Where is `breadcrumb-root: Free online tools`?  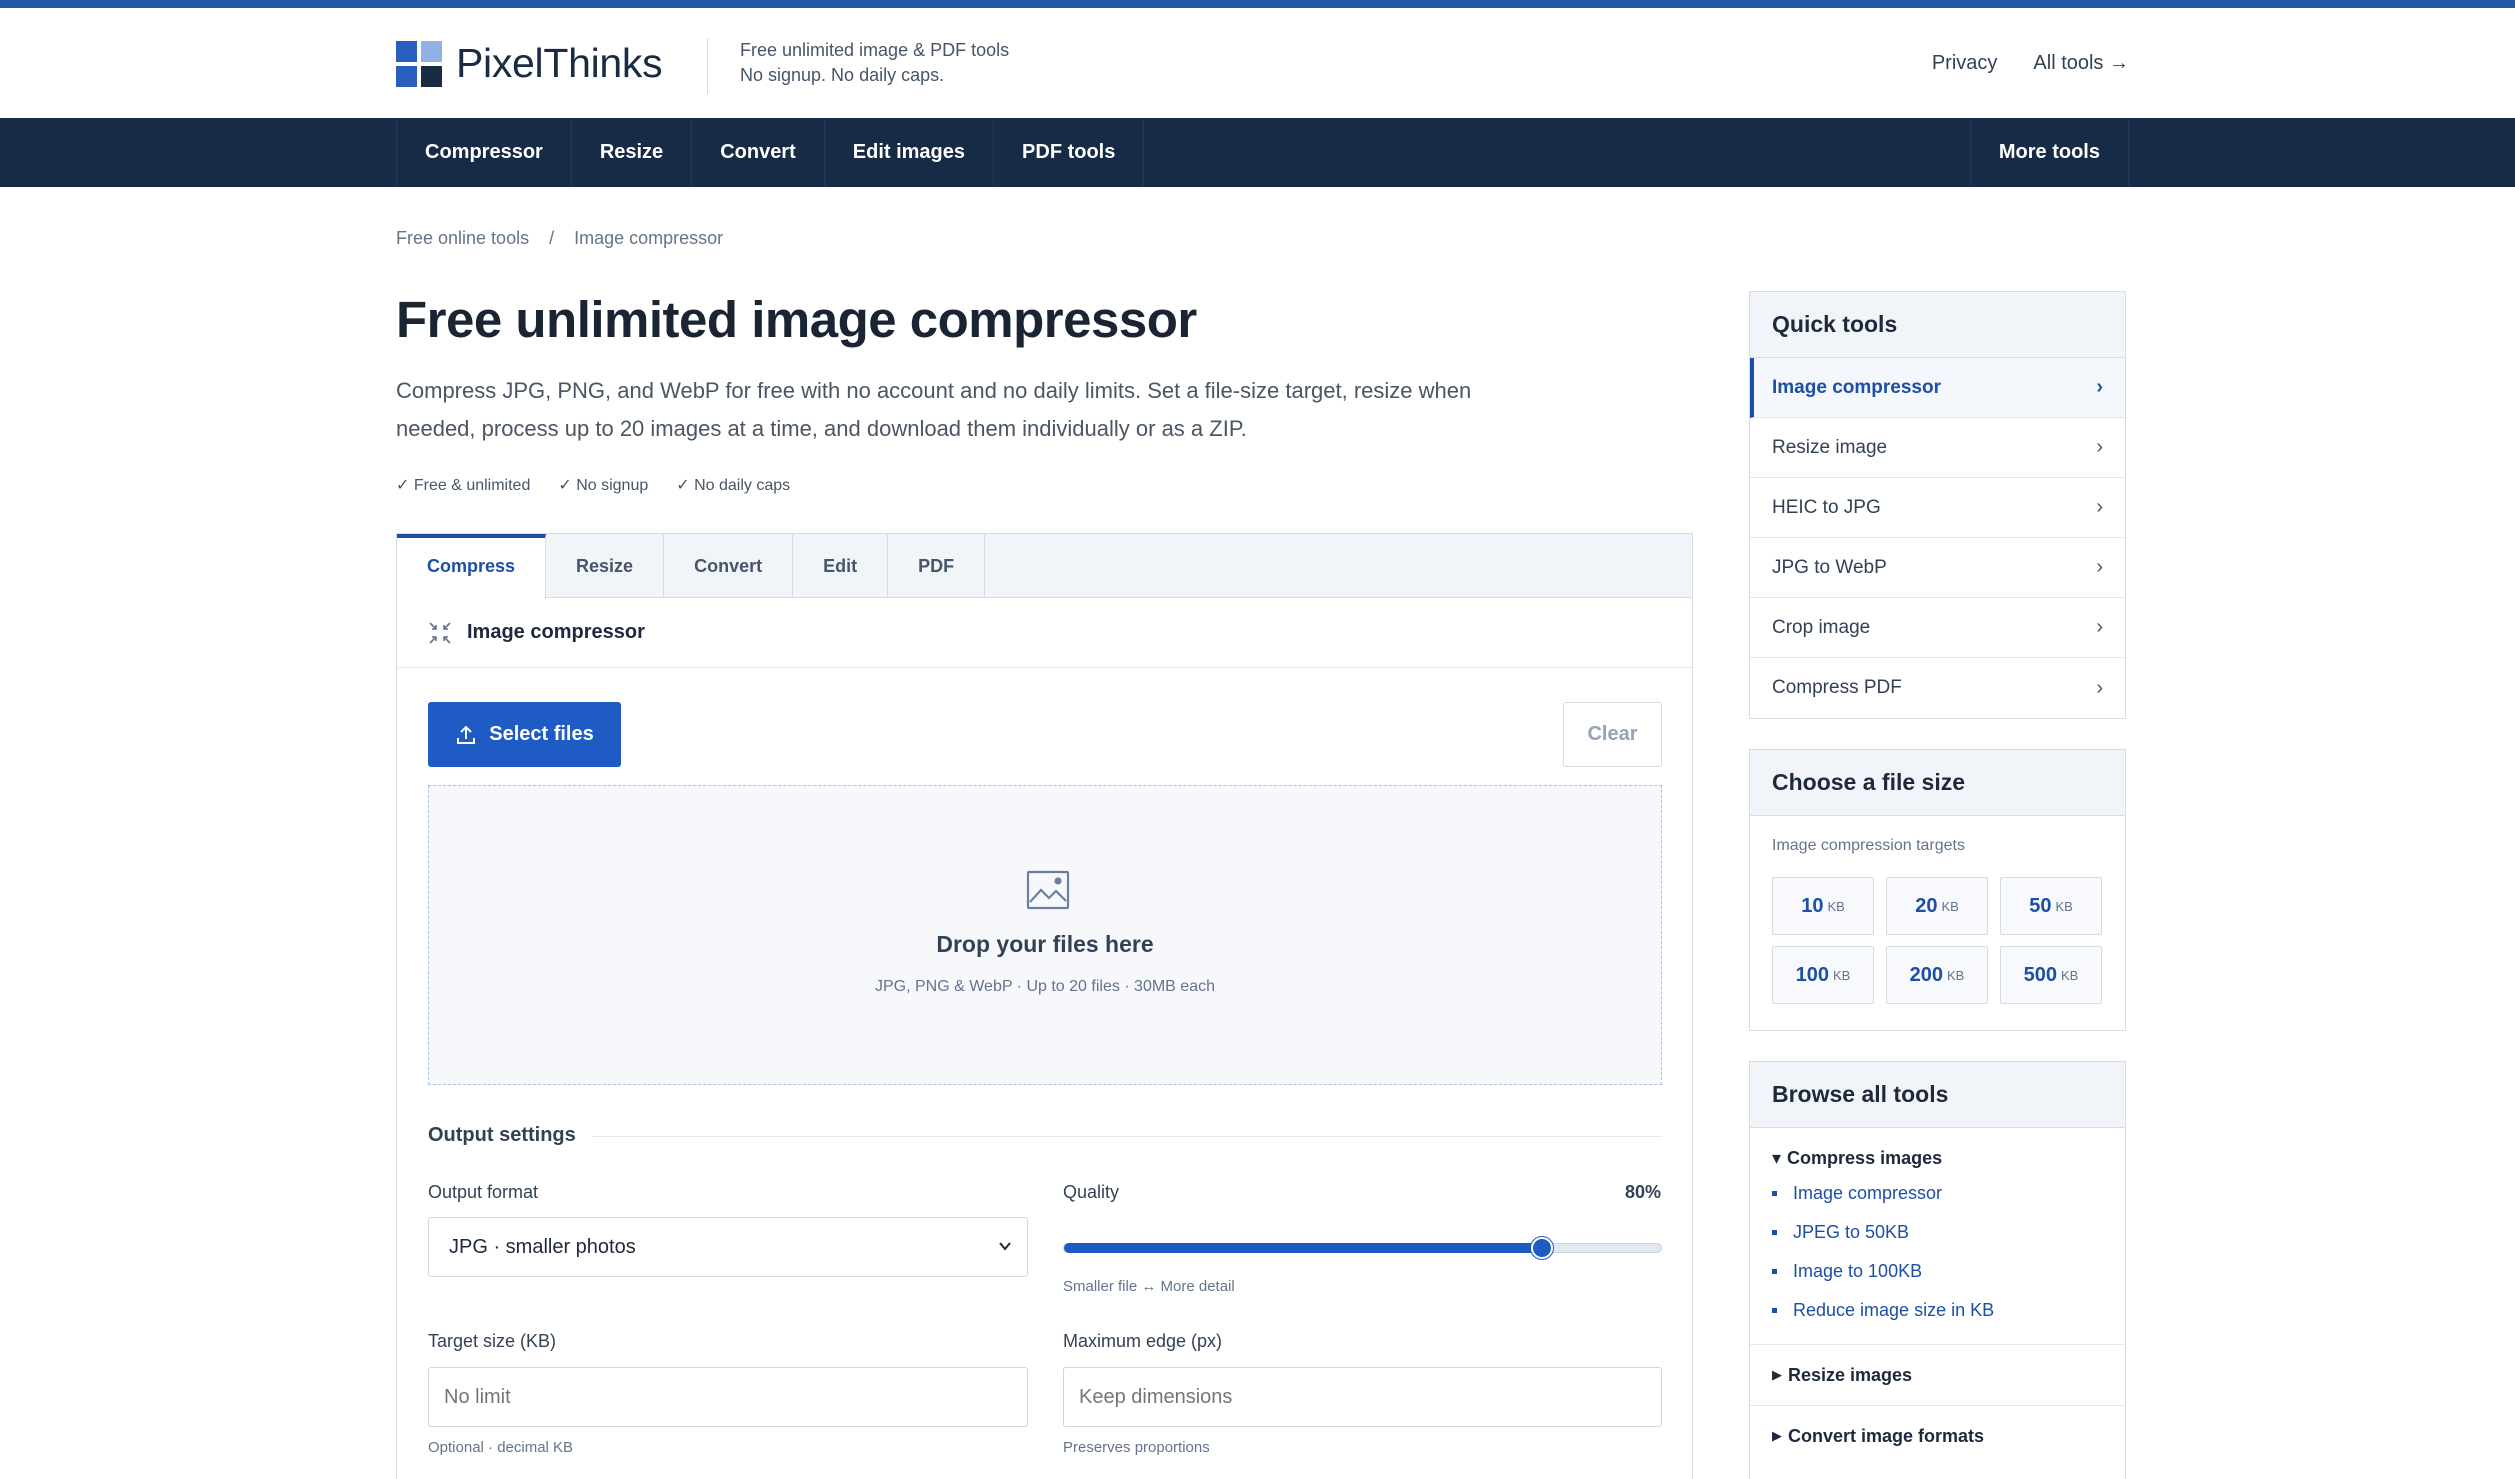 breadcrumb-root: Free online tools is located at coordinates (462, 238).